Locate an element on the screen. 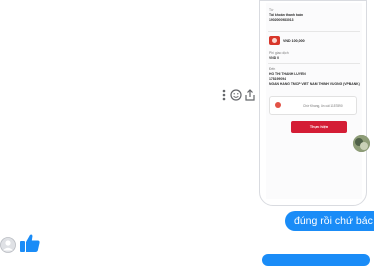 This screenshot has height=266, width=374. from-account-name: Tài khoản thanh toán is located at coordinates (286, 15).